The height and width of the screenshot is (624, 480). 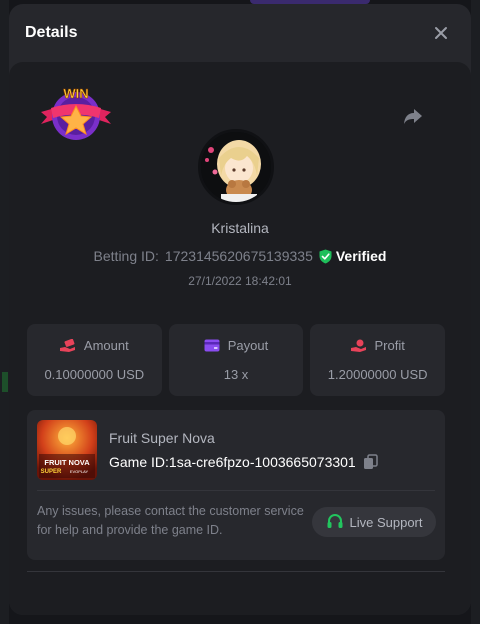 I want to click on copy-icon, so click(x=370, y=461).